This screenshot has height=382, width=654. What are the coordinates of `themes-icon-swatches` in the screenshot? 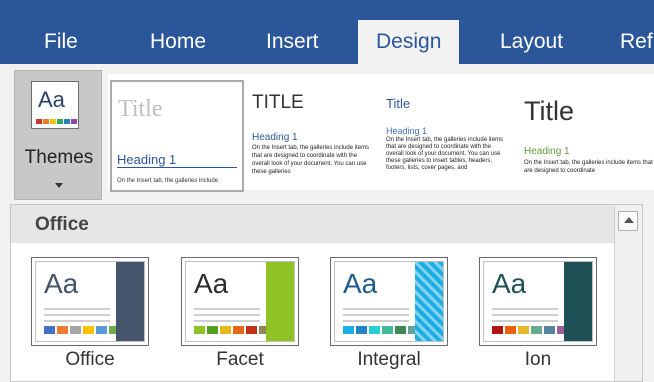 It's located at (56, 121).